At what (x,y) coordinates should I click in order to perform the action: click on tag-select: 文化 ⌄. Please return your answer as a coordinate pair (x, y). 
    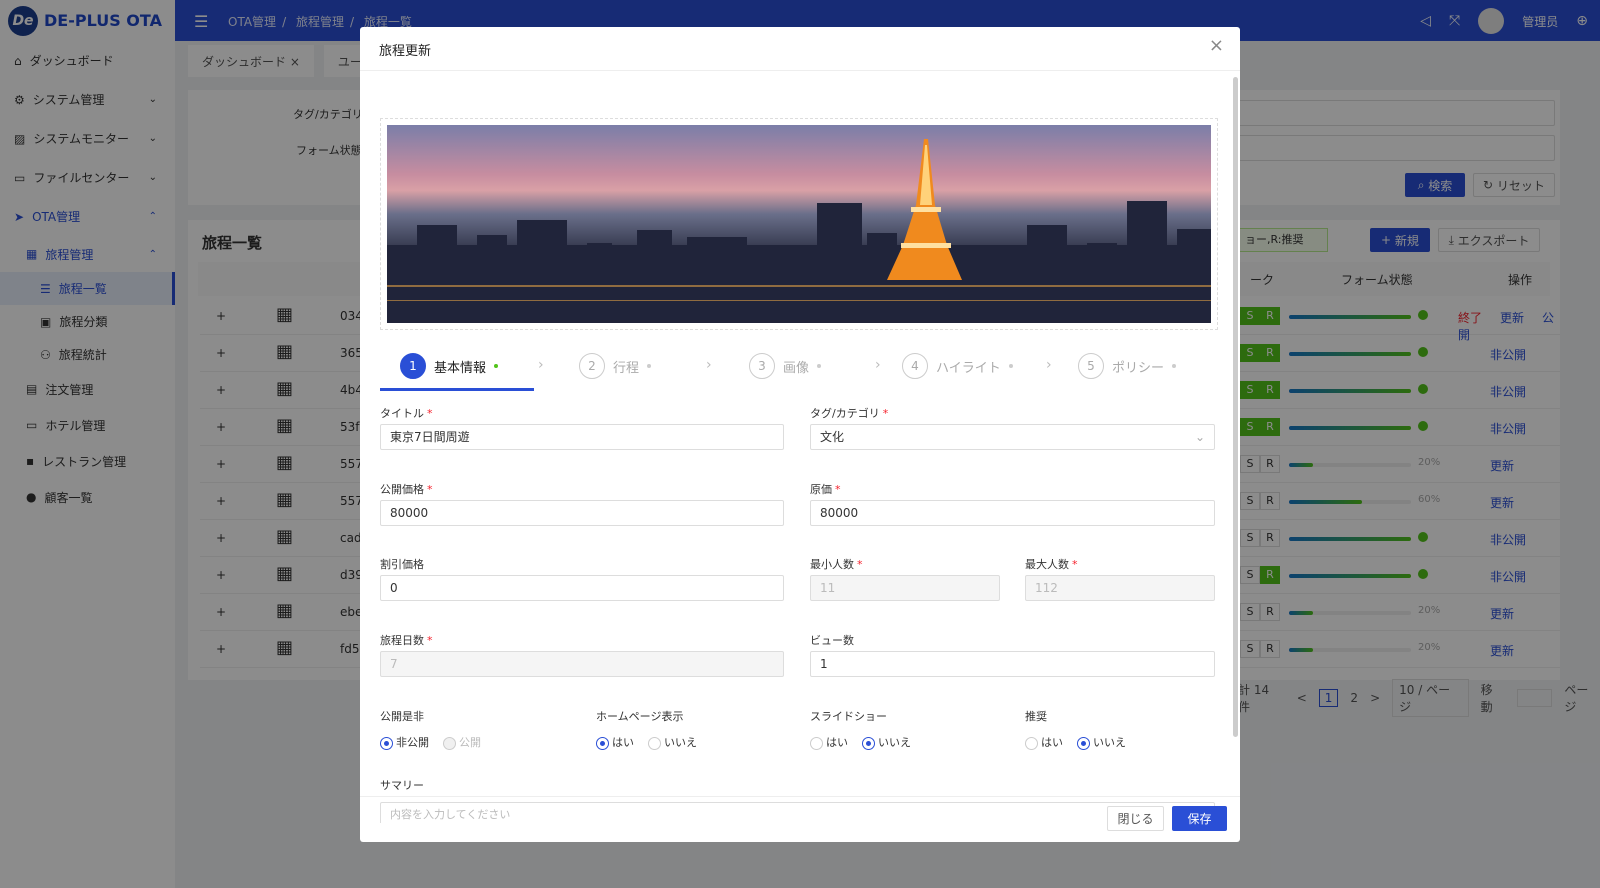
    Looking at the image, I should click on (1012, 437).